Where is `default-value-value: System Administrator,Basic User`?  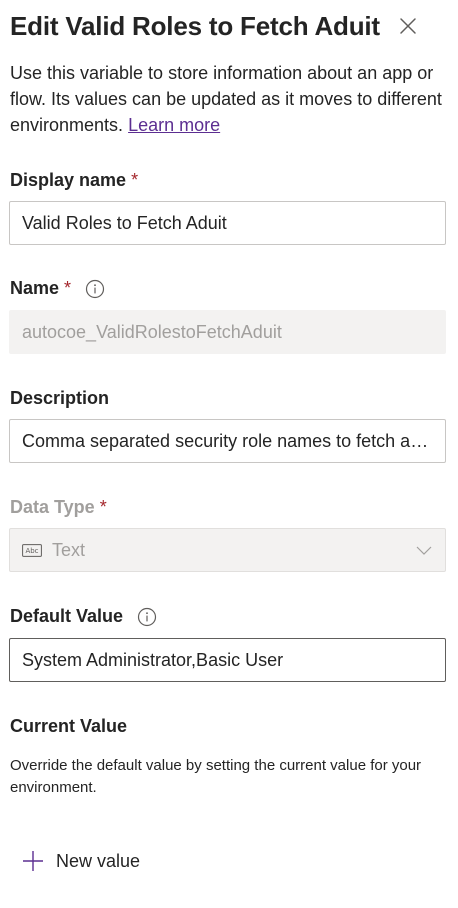
default-value-value: System Administrator,Basic User is located at coordinates (153, 659).